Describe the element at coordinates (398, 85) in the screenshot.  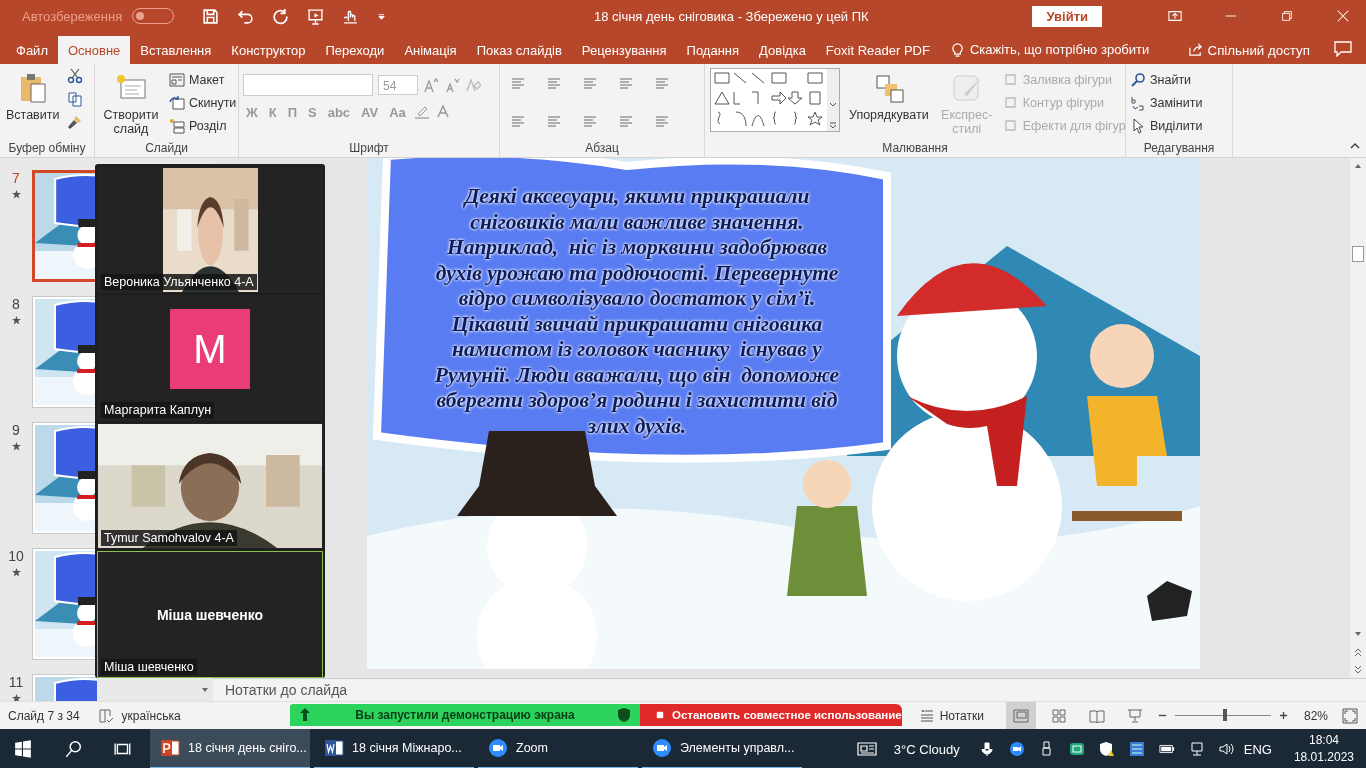
I see `font-size-field: 54` at that location.